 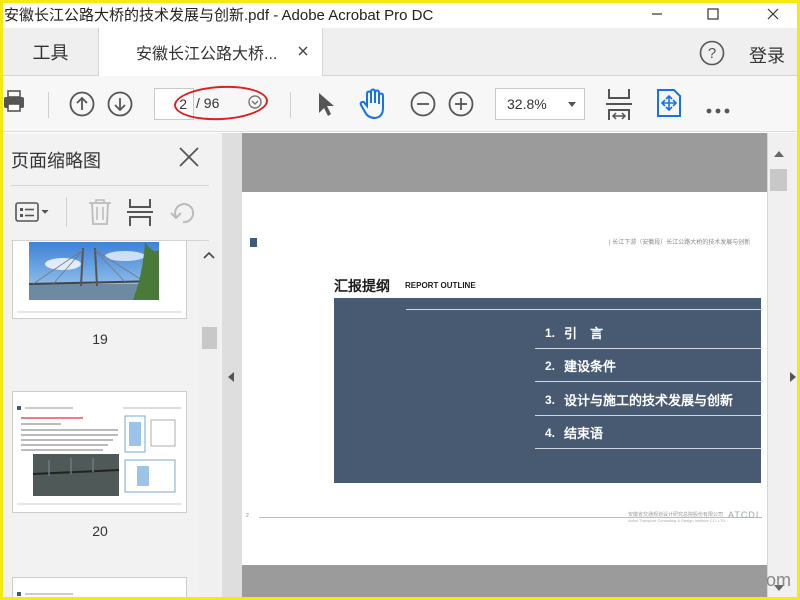 I want to click on zoom-out-icon, so click(x=423, y=106).